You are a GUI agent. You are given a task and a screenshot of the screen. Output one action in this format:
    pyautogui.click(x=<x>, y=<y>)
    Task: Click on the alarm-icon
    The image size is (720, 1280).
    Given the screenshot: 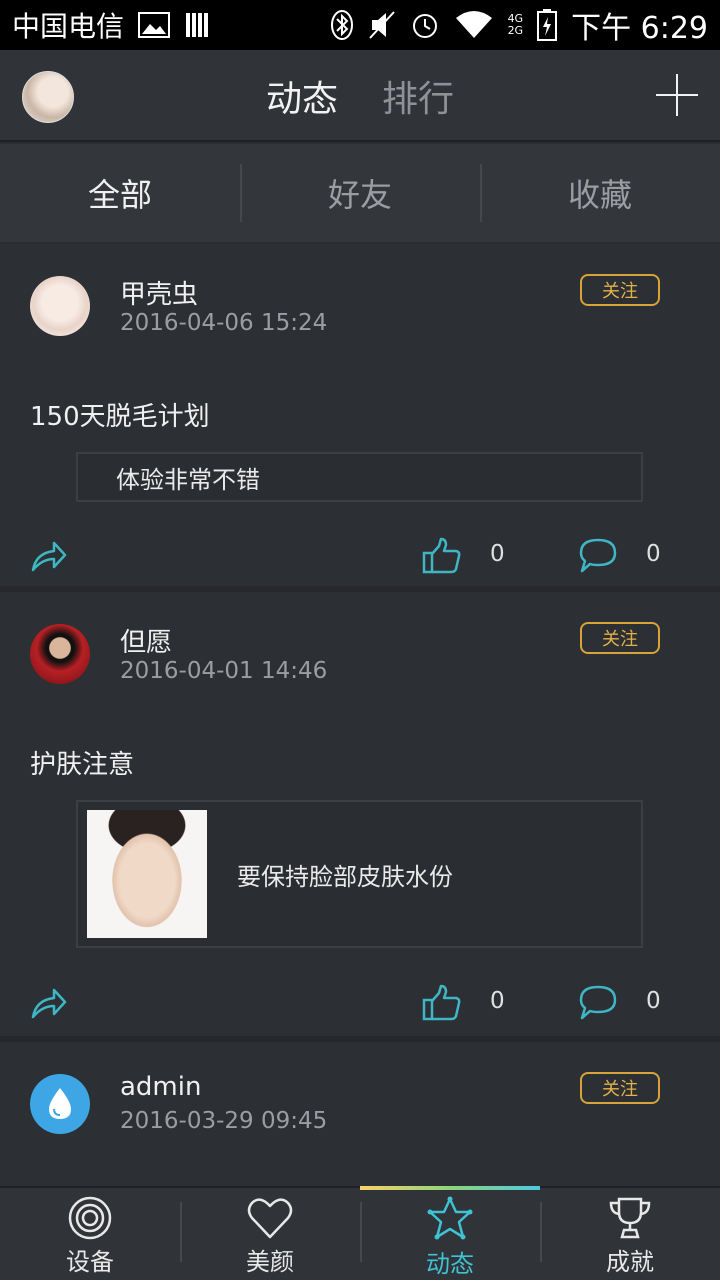 What is the action you would take?
    pyautogui.click(x=425, y=25)
    